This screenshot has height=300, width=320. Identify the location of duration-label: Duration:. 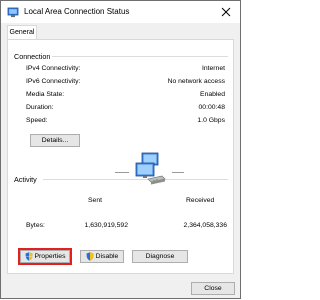
(40, 107).